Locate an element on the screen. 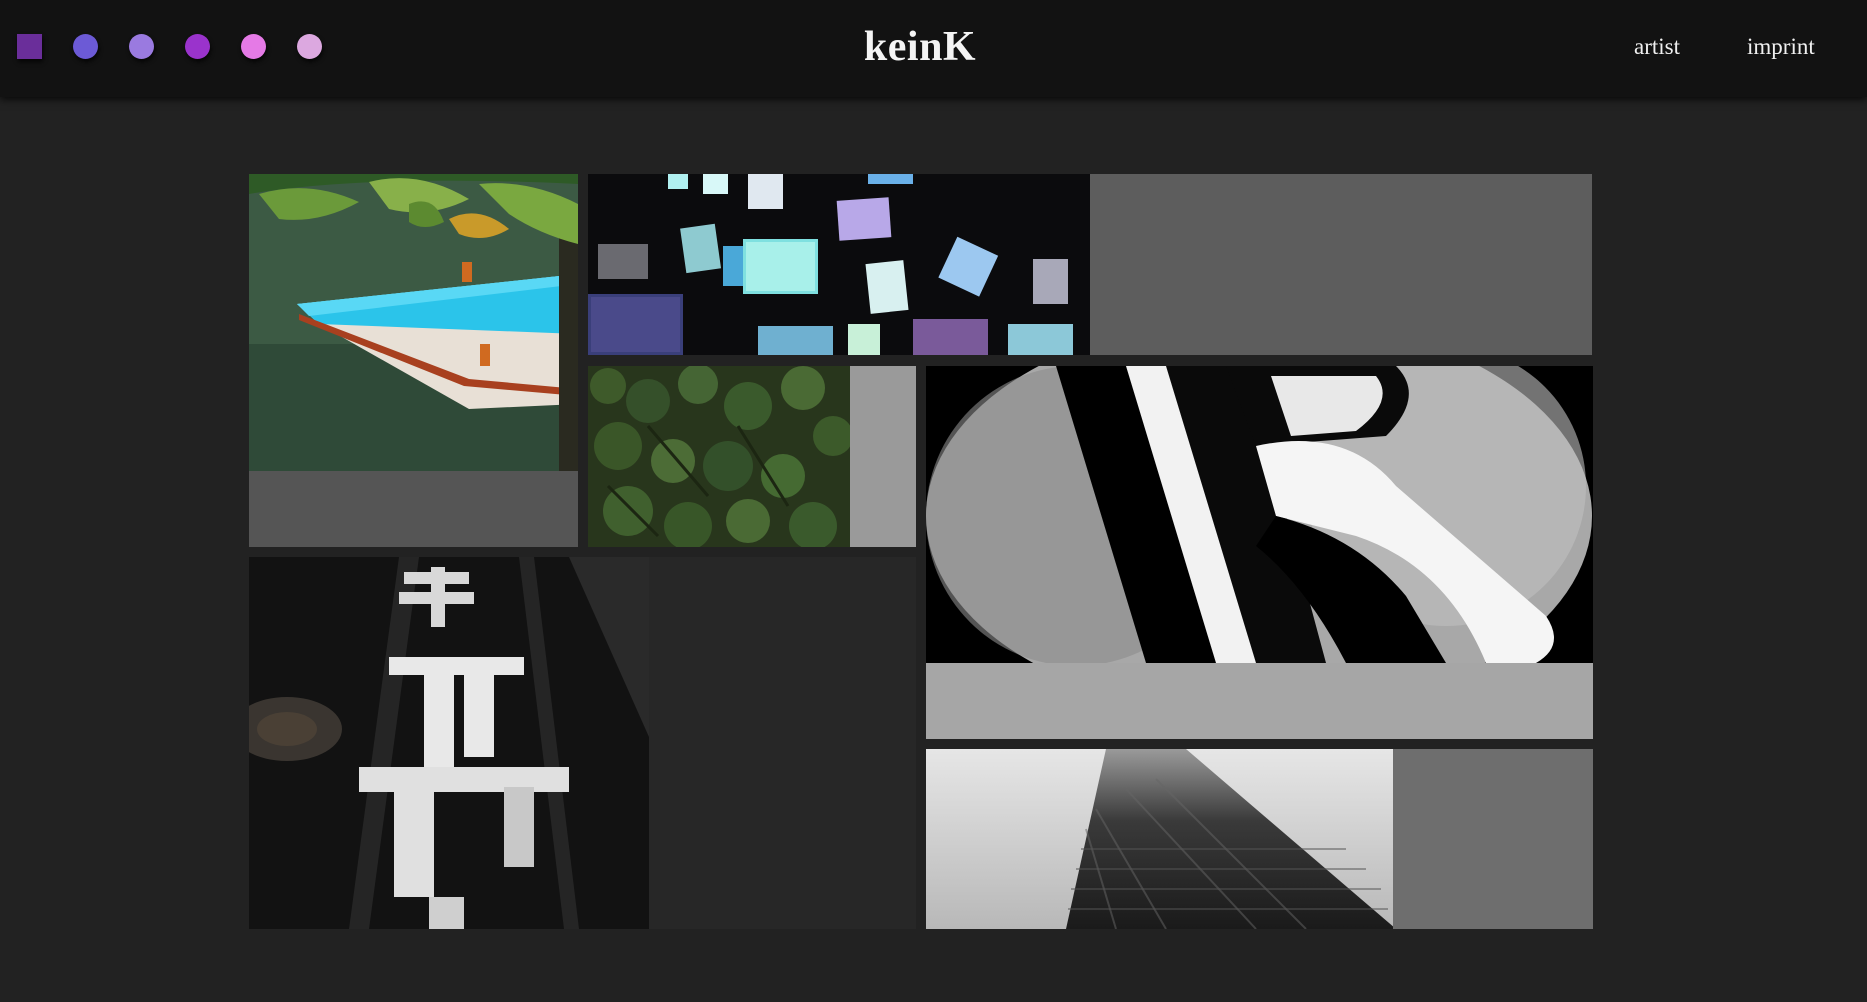 This screenshot has width=1867, height=1002. gallery-tile-tv-screens is located at coordinates (1090, 264).